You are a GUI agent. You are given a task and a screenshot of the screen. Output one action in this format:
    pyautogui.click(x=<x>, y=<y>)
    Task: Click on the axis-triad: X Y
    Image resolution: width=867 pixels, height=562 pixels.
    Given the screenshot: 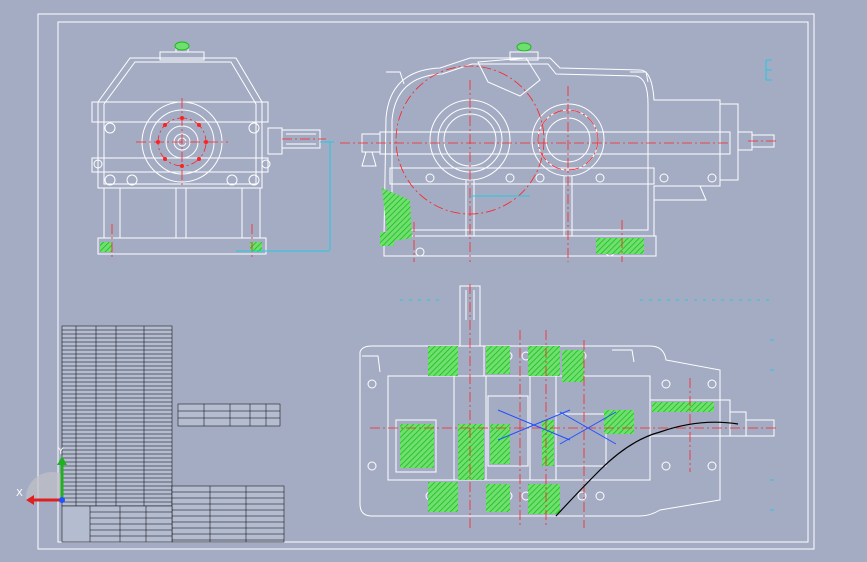 What is the action you would take?
    pyautogui.click(x=41, y=476)
    